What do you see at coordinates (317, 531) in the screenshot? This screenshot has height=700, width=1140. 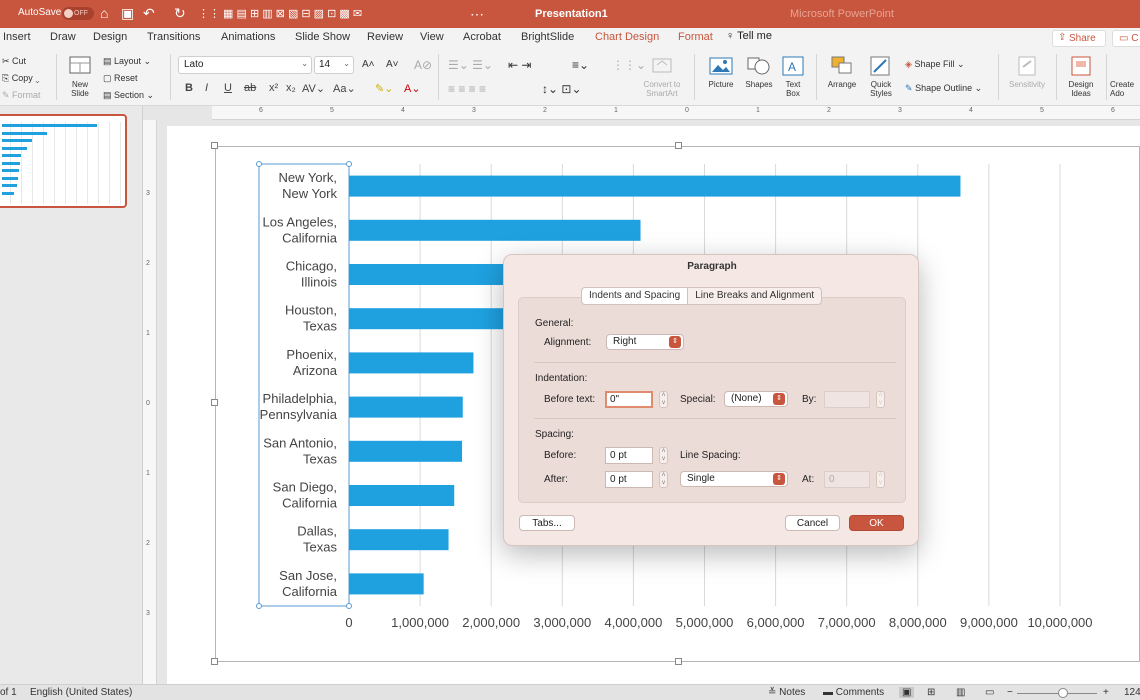 I see `category-label: Dallas,` at bounding box center [317, 531].